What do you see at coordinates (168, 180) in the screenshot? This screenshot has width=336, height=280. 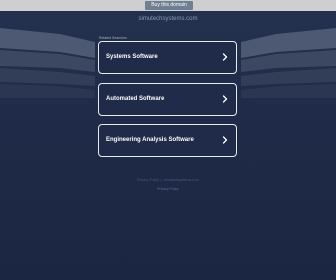 I see `privacy-notice: Privacy Policy — simutechsystems.com` at bounding box center [168, 180].